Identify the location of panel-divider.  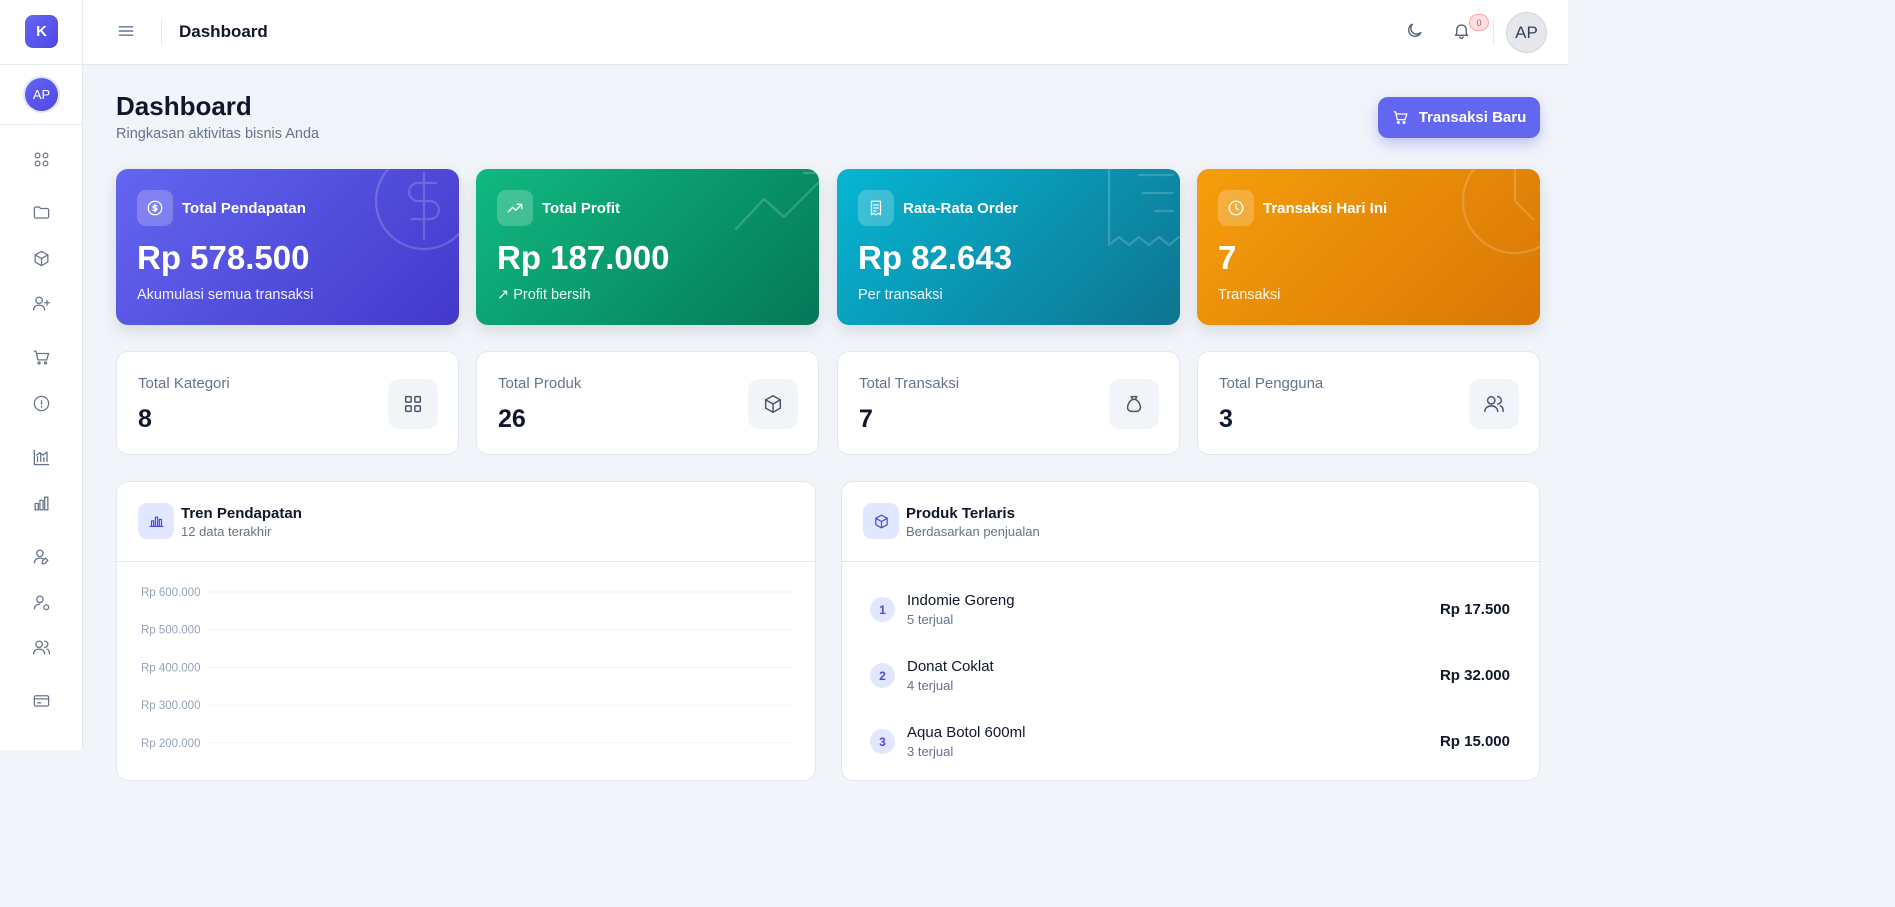
(1190, 561).